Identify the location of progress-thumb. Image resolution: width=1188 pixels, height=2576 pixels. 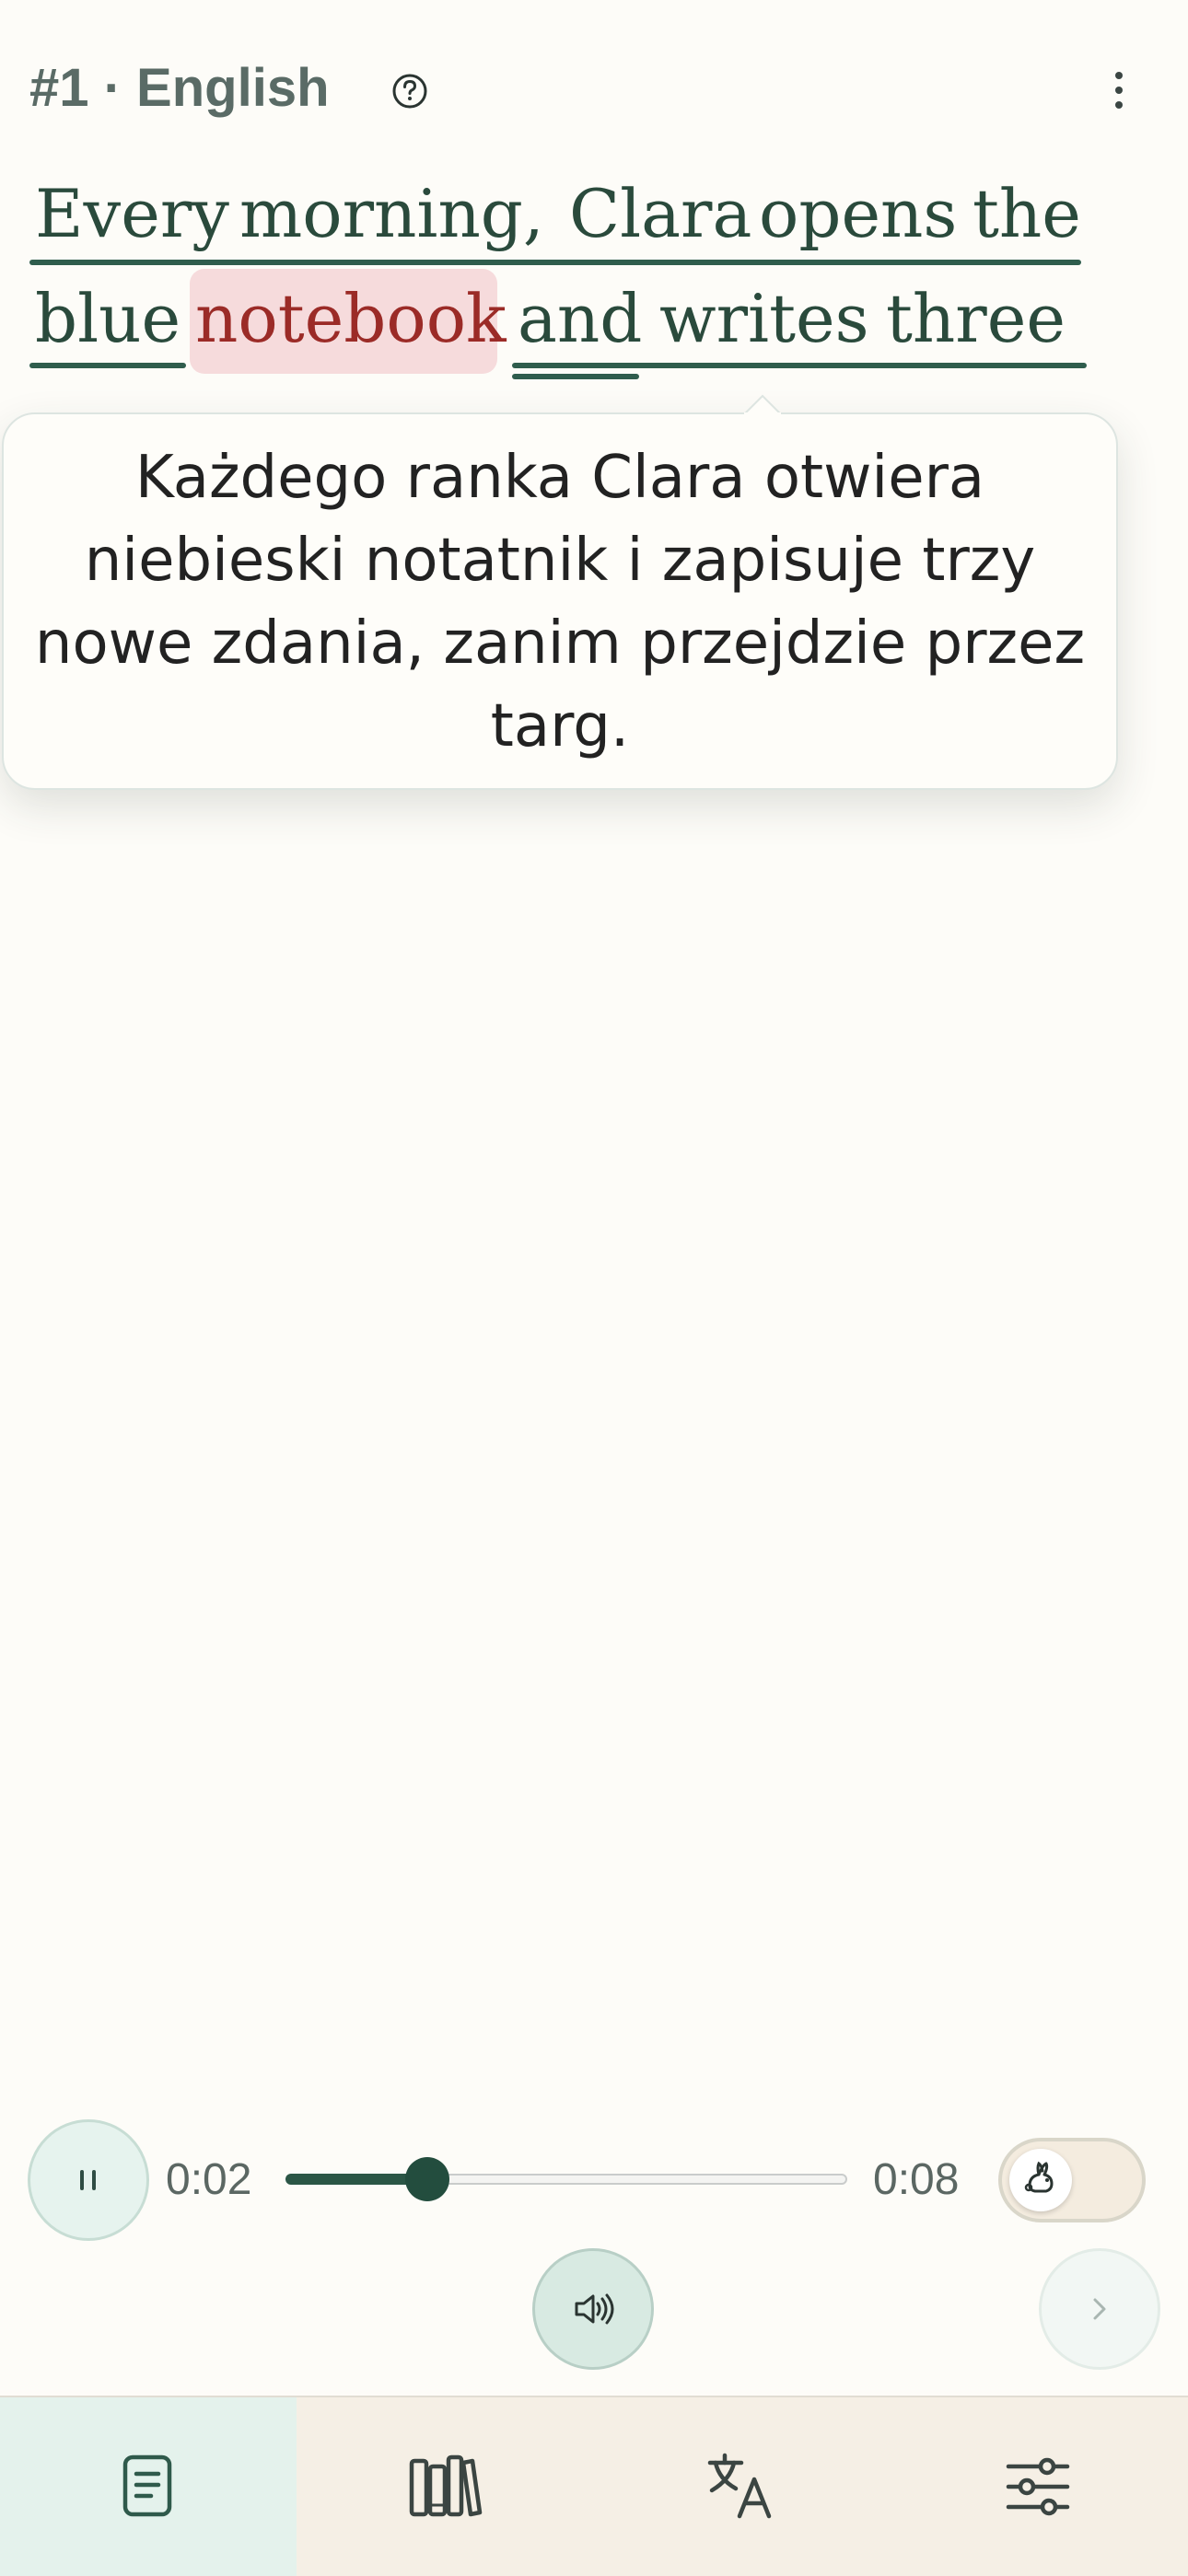
(427, 2179).